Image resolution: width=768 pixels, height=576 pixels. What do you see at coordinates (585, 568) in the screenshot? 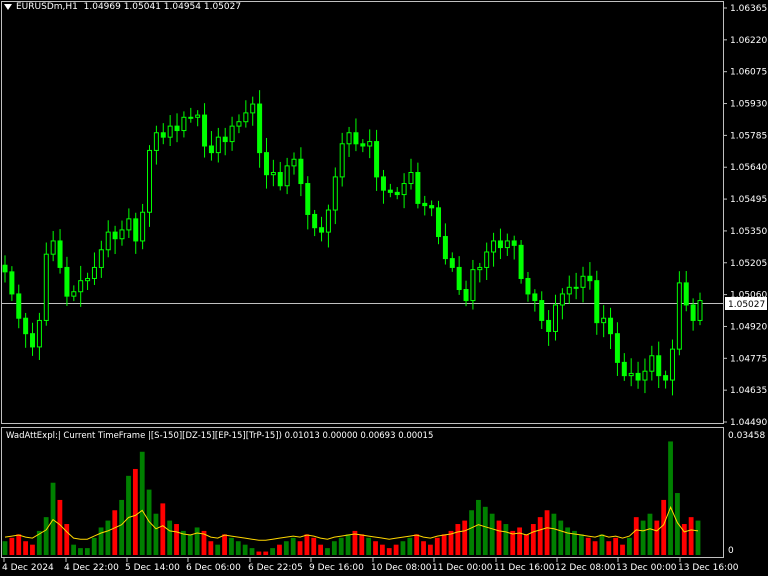
I see `time-tick-label: 12 Dec 08:00` at bounding box center [585, 568].